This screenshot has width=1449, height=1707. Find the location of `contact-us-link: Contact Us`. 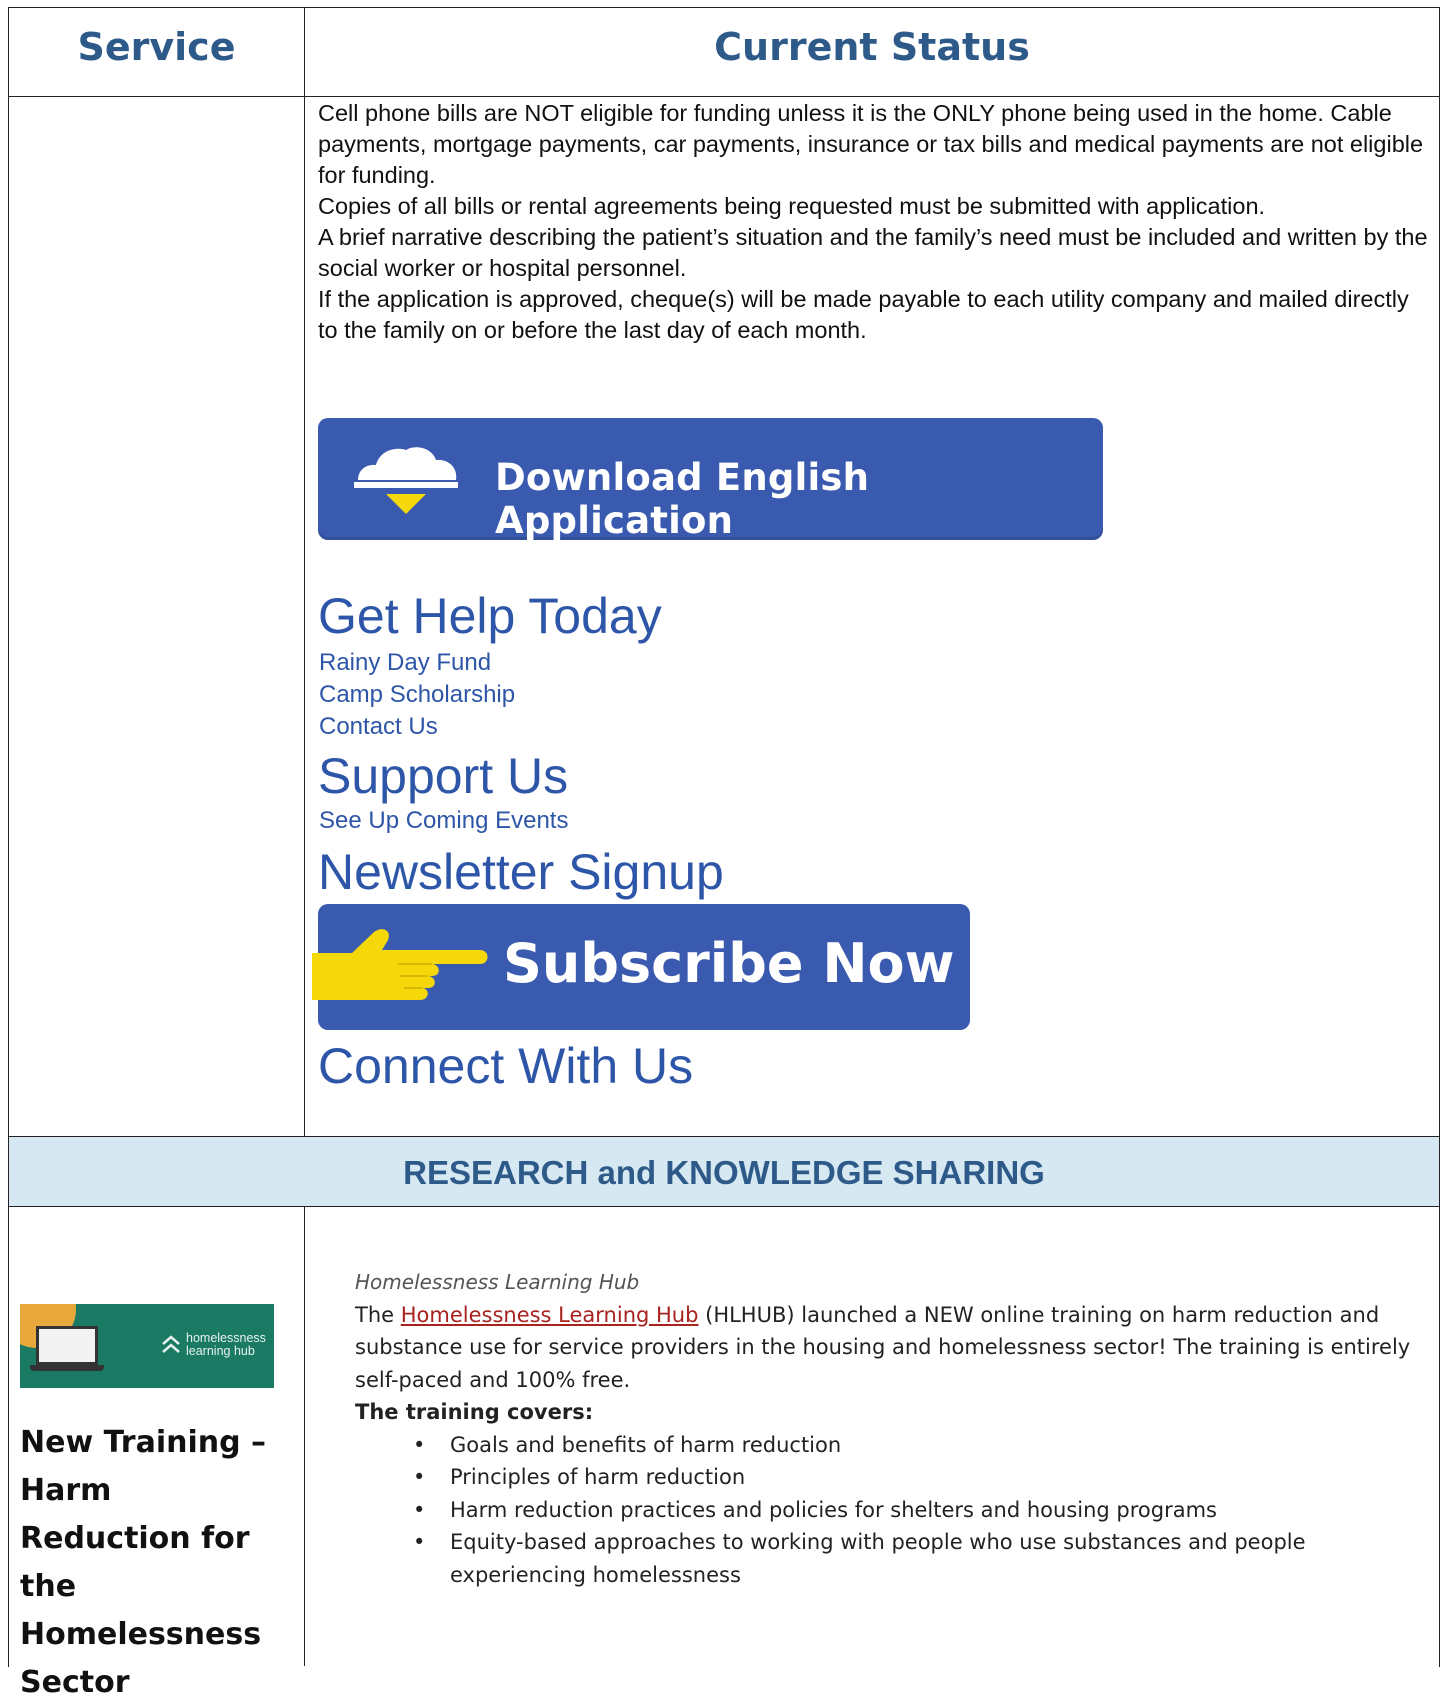

contact-us-link: Contact Us is located at coordinates (378, 727).